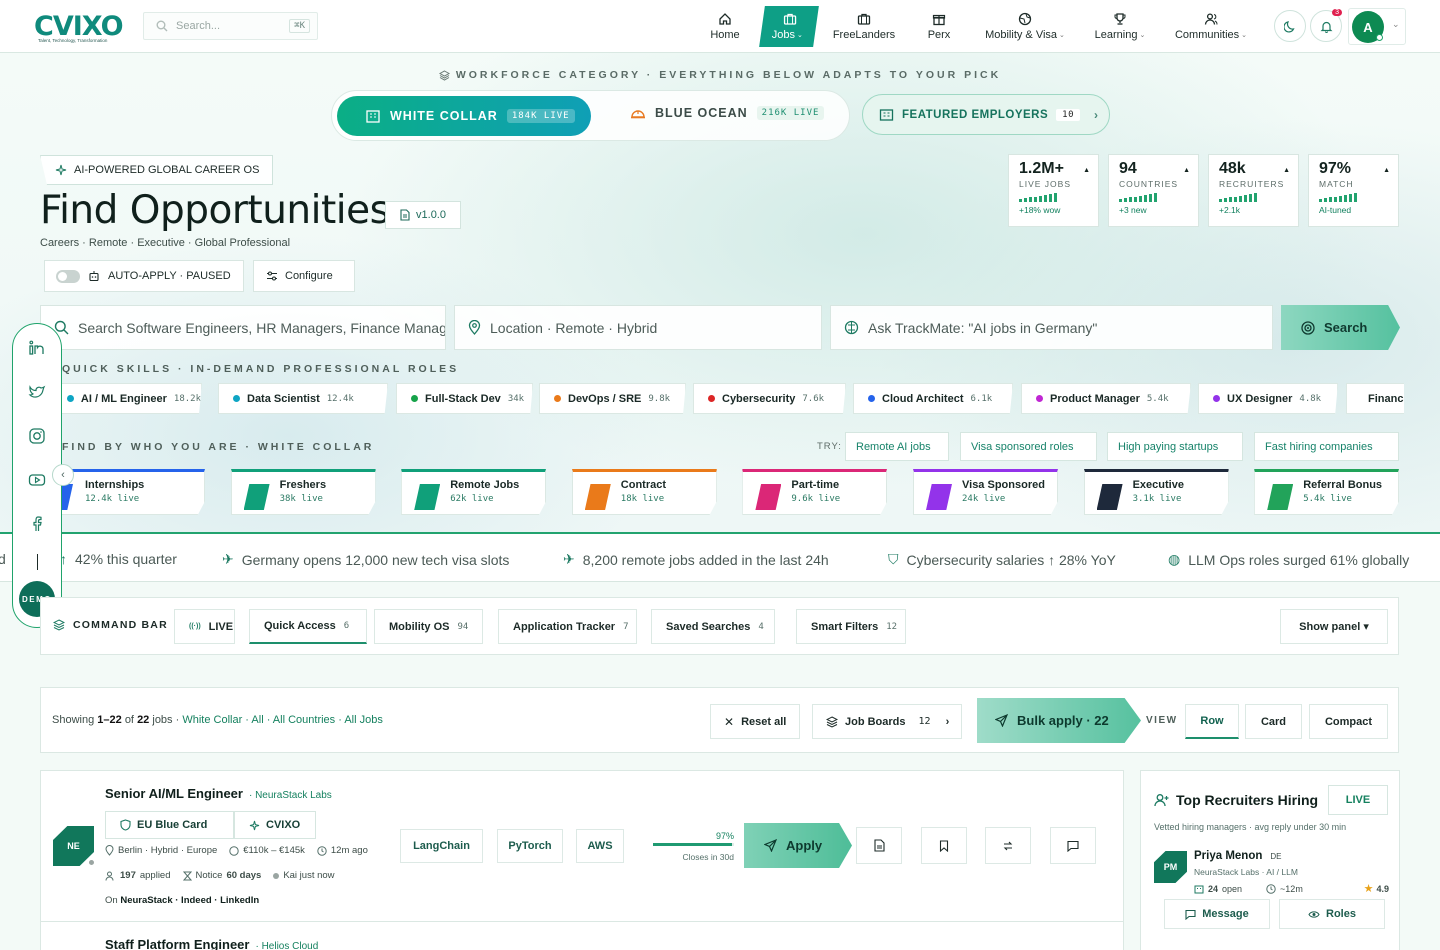  What do you see at coordinates (204, 626) in the screenshot?
I see `command-tab: ((·)) LIVE` at bounding box center [204, 626].